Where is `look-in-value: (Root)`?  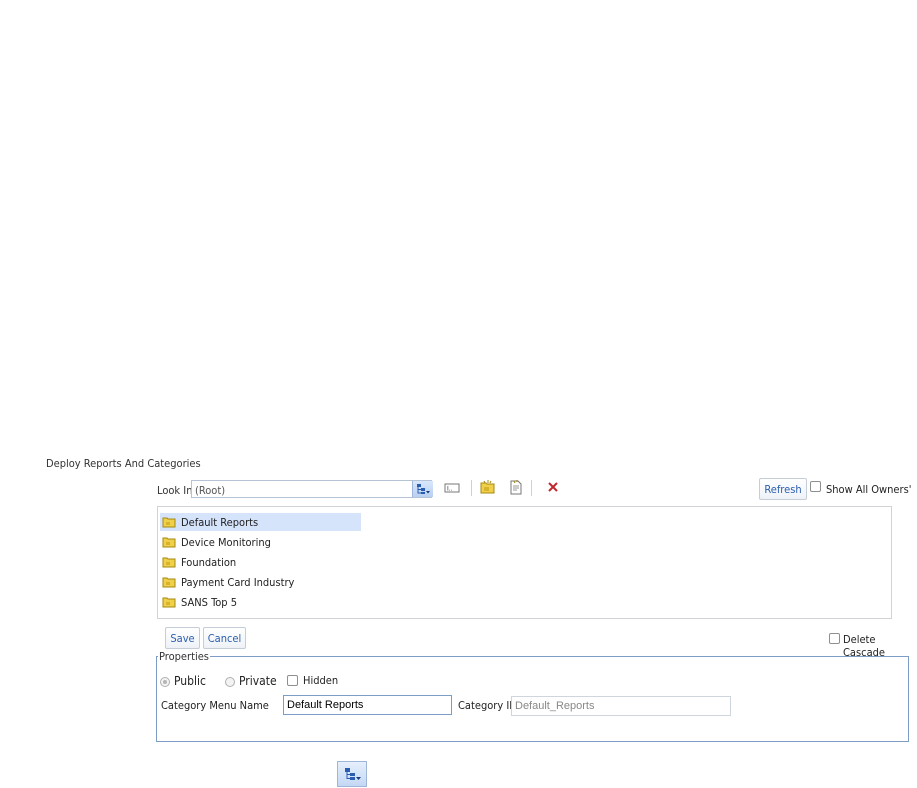
look-in-value: (Root) is located at coordinates (210, 490).